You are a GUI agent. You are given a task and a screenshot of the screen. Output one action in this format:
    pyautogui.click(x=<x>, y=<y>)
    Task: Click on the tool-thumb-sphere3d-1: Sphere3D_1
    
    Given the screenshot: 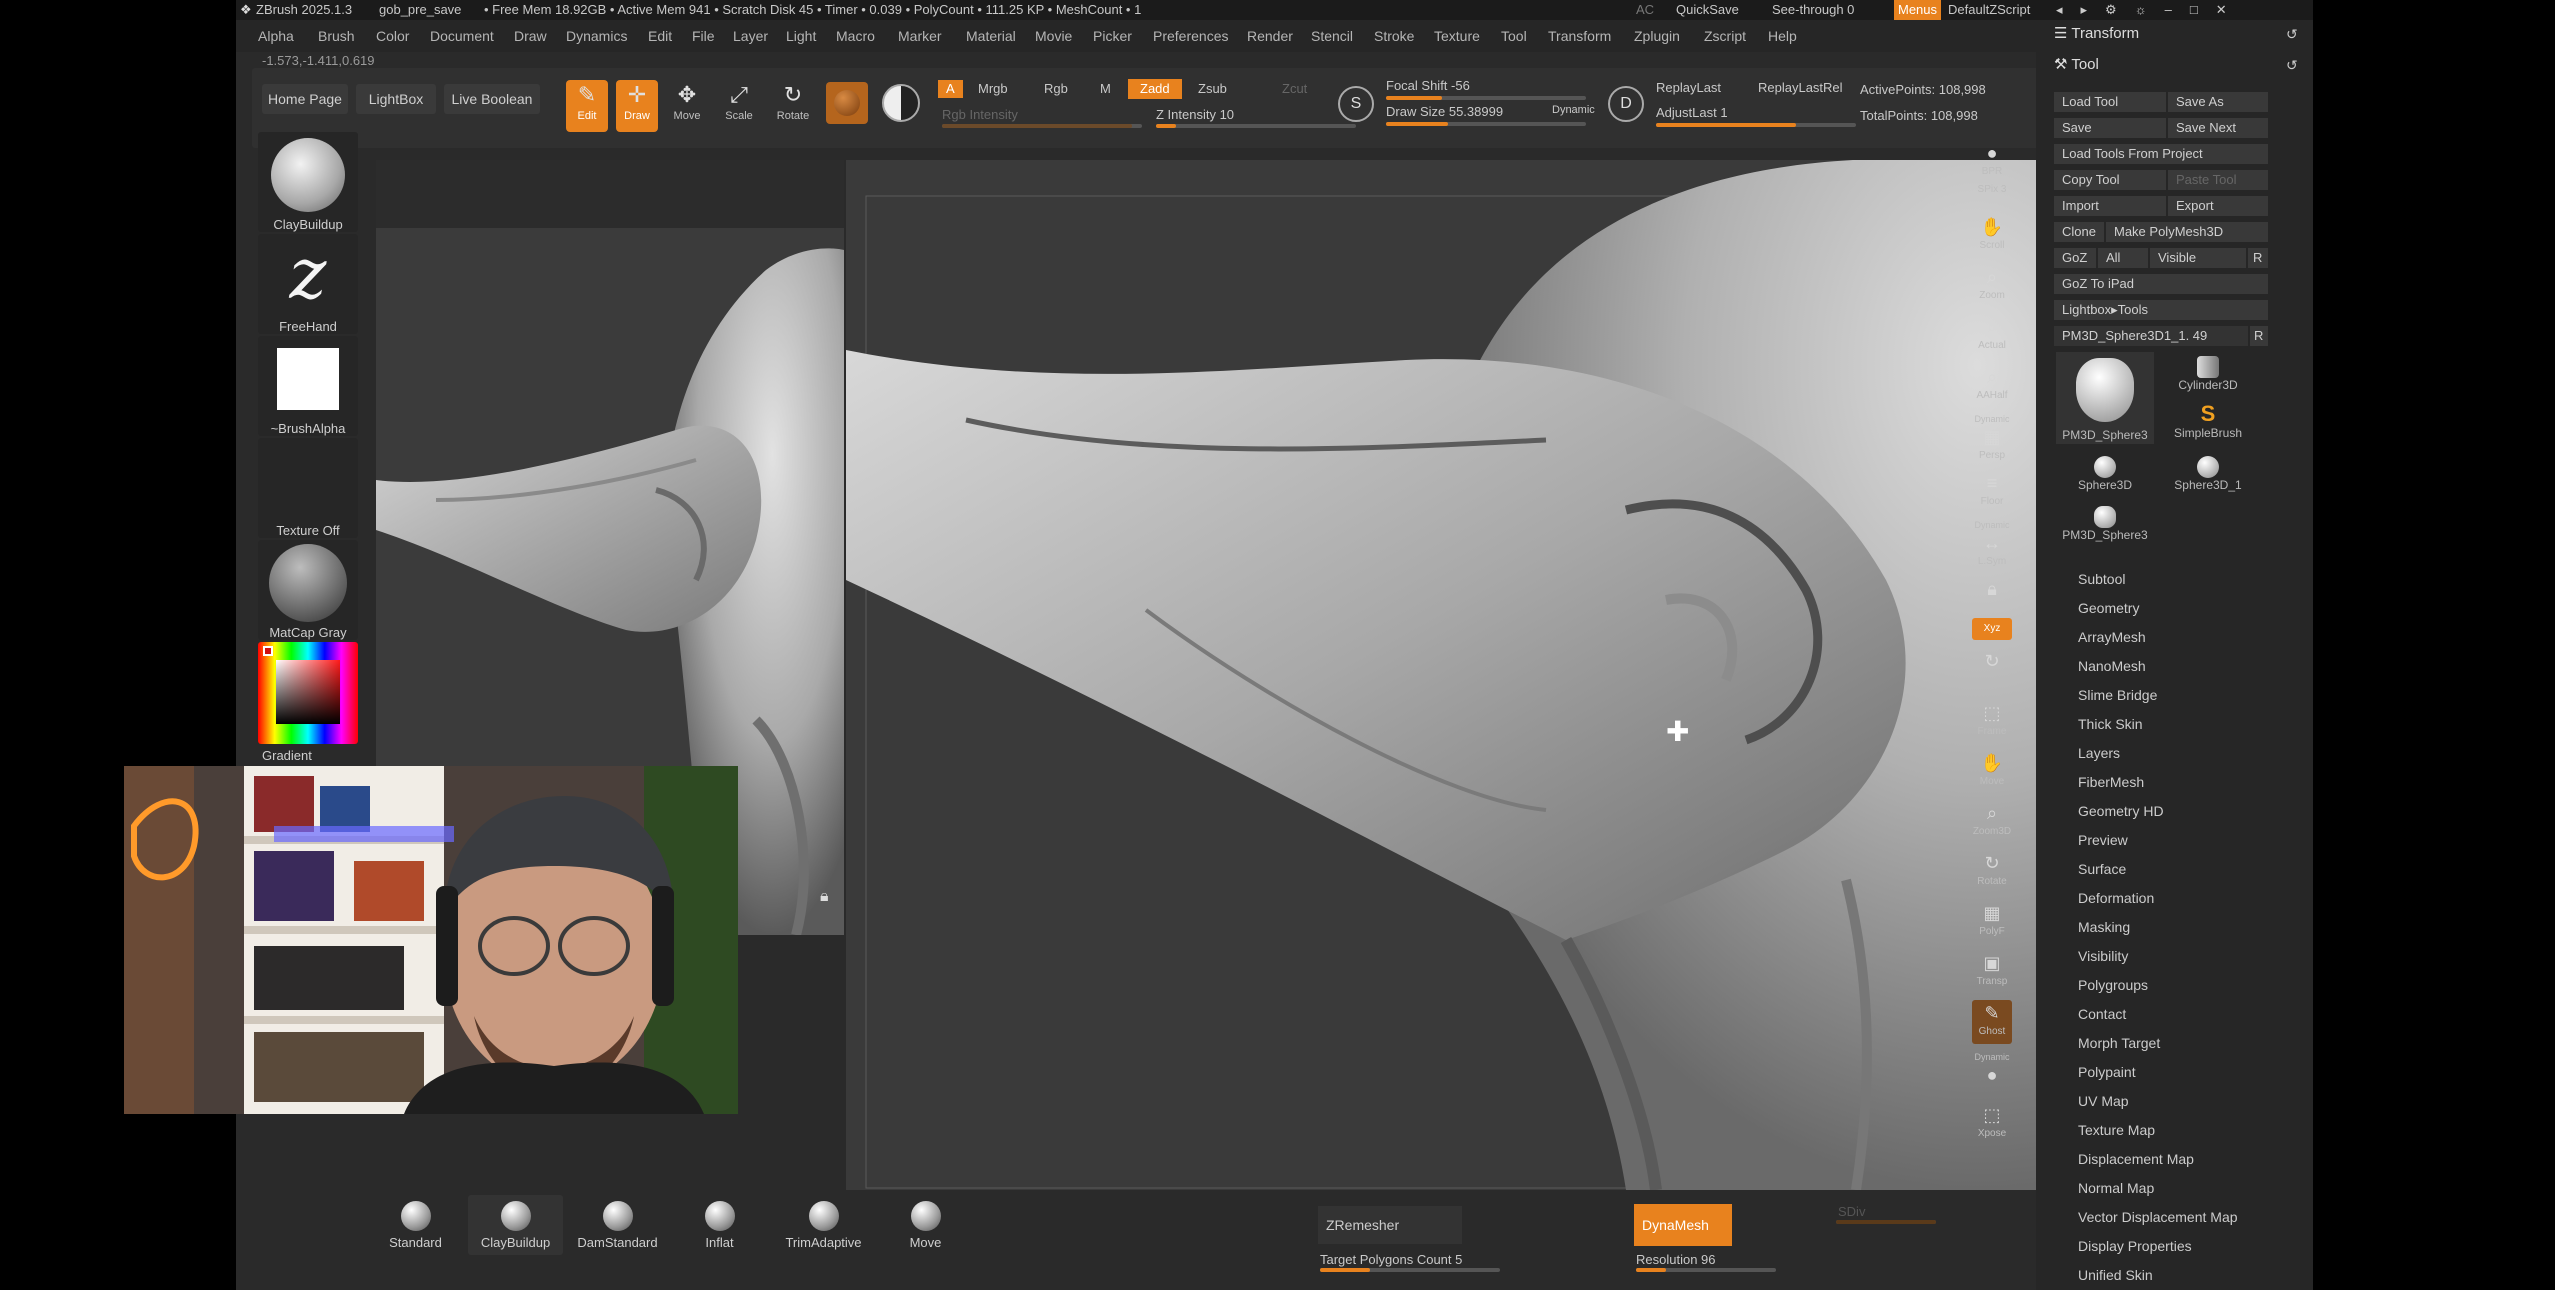 What is the action you would take?
    pyautogui.click(x=2208, y=476)
    